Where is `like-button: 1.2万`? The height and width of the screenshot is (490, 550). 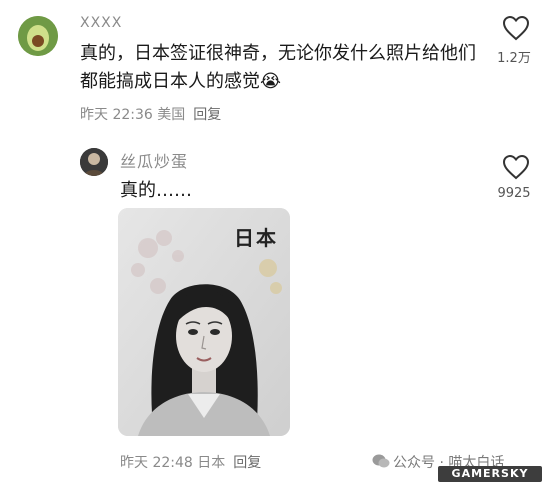 like-button: 1.2万 is located at coordinates (515, 40).